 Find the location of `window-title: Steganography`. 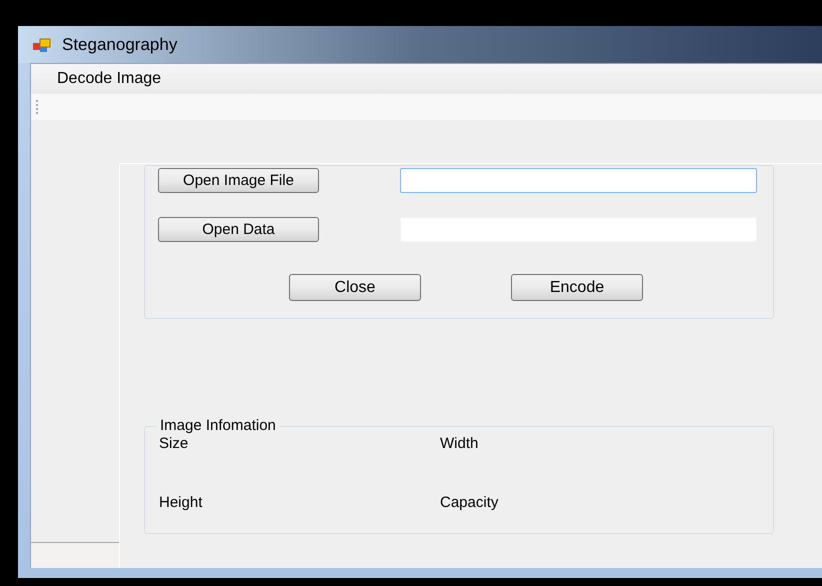

window-title: Steganography is located at coordinates (120, 45).